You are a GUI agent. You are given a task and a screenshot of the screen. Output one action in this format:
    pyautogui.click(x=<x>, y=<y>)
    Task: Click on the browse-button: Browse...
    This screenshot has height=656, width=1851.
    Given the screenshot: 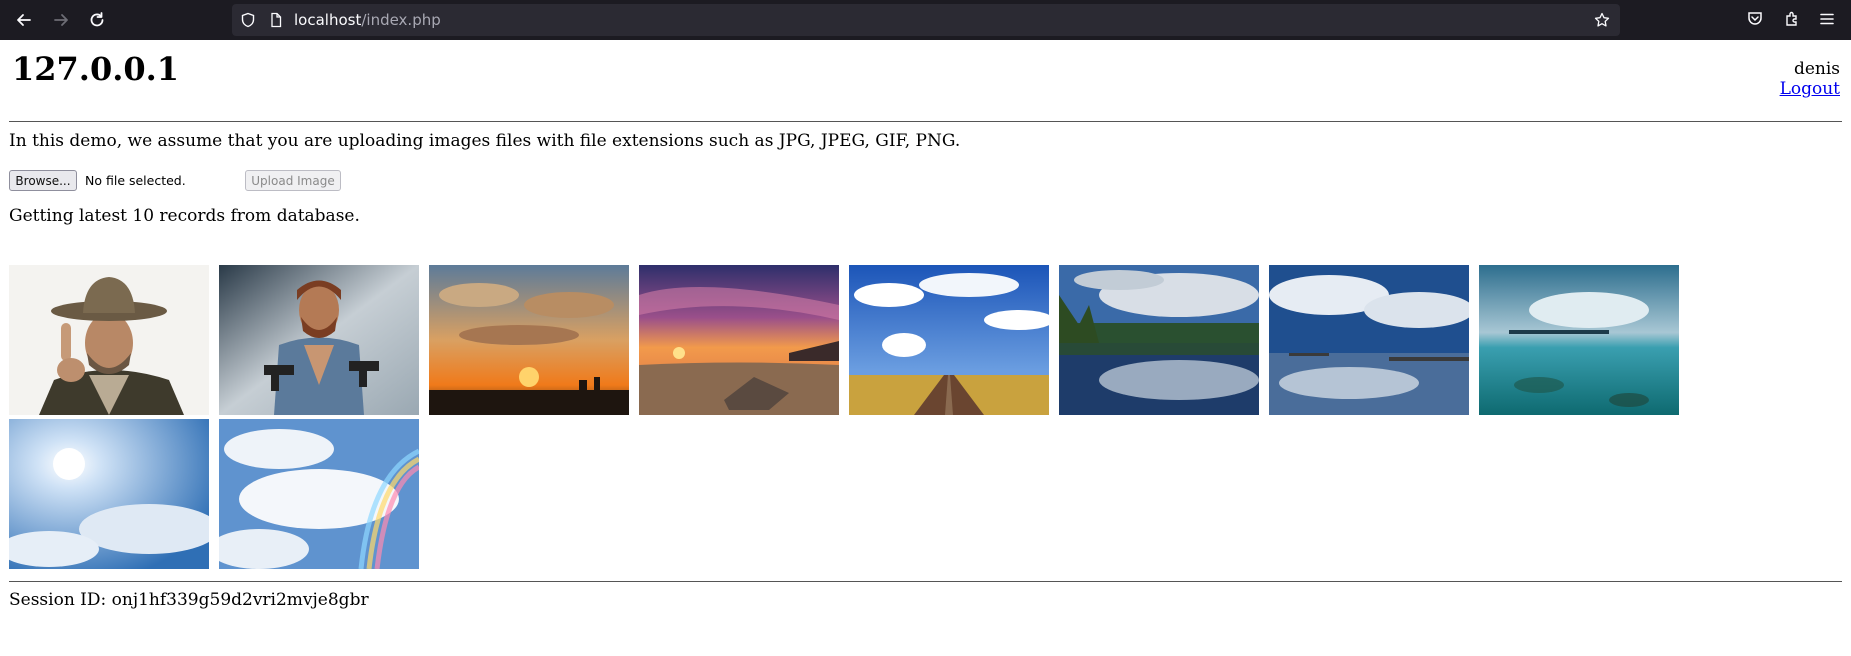 What is the action you would take?
    pyautogui.click(x=43, y=180)
    